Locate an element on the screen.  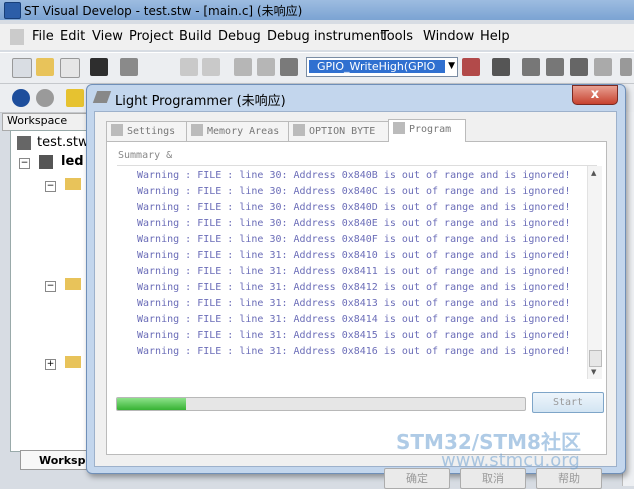
save-icon is located at coordinates (99, 67).